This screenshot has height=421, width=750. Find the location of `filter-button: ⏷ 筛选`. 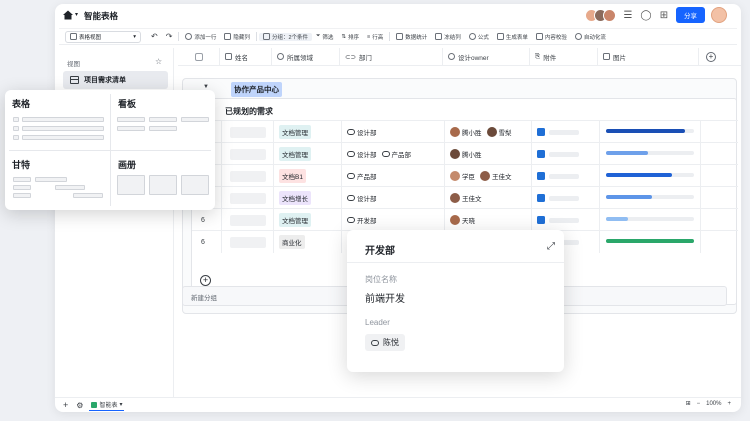

filter-button: ⏷ 筛选 is located at coordinates (324, 37).